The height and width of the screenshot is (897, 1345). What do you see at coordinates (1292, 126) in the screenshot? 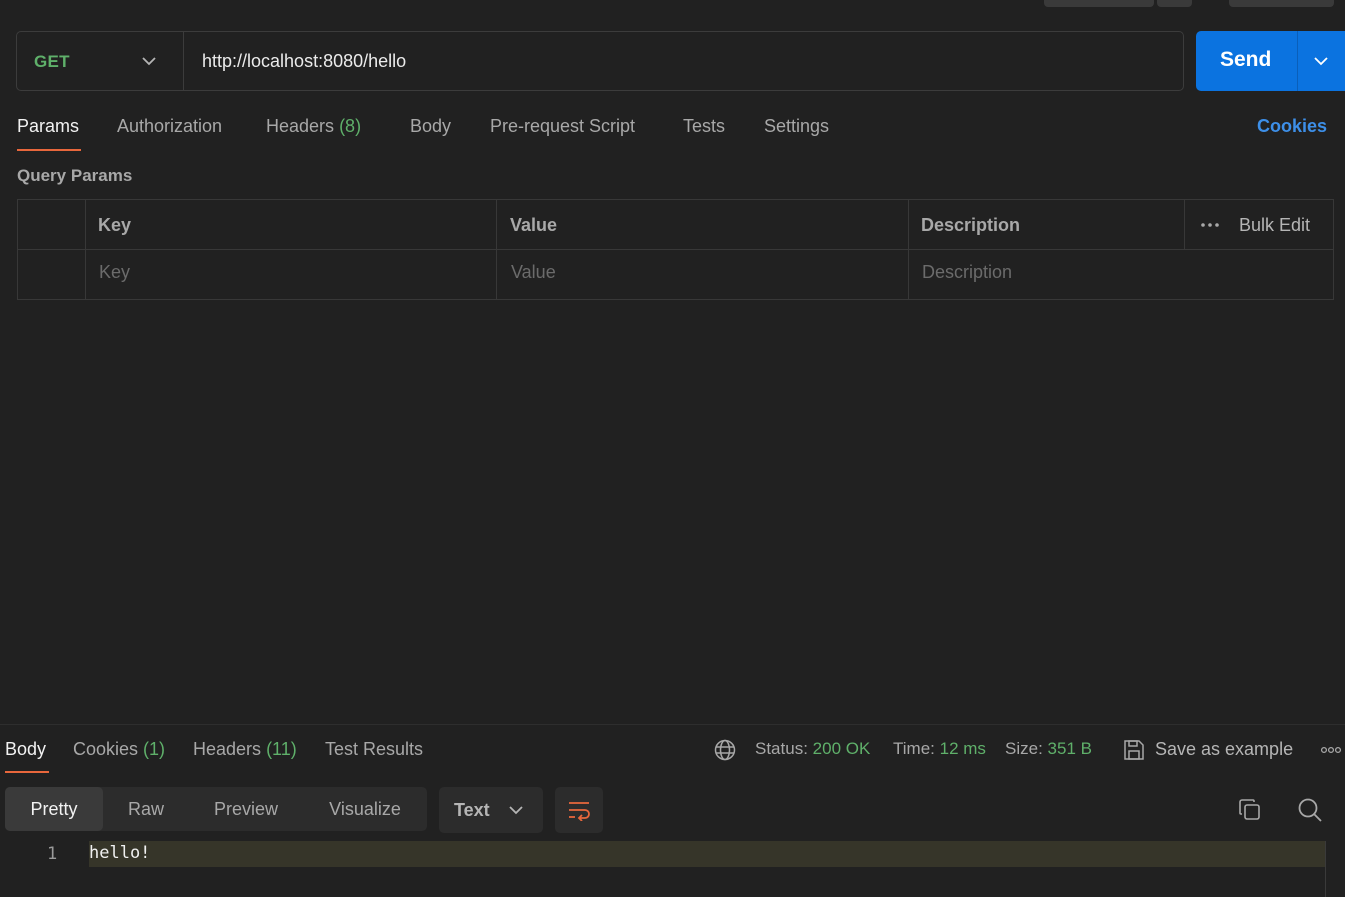
I see `cookies-link: Cookies` at bounding box center [1292, 126].